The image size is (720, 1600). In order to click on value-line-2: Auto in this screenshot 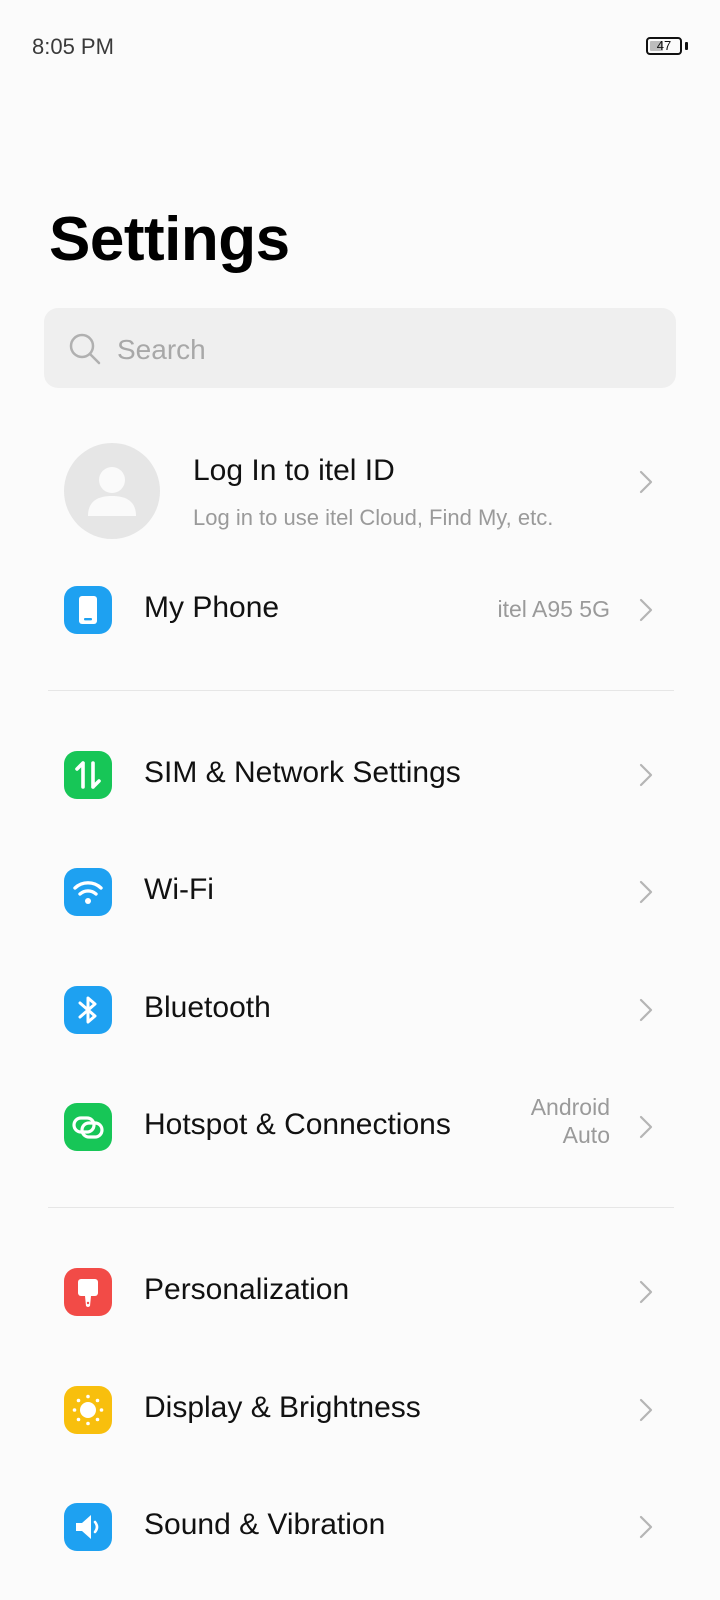, I will do `click(586, 1135)`.